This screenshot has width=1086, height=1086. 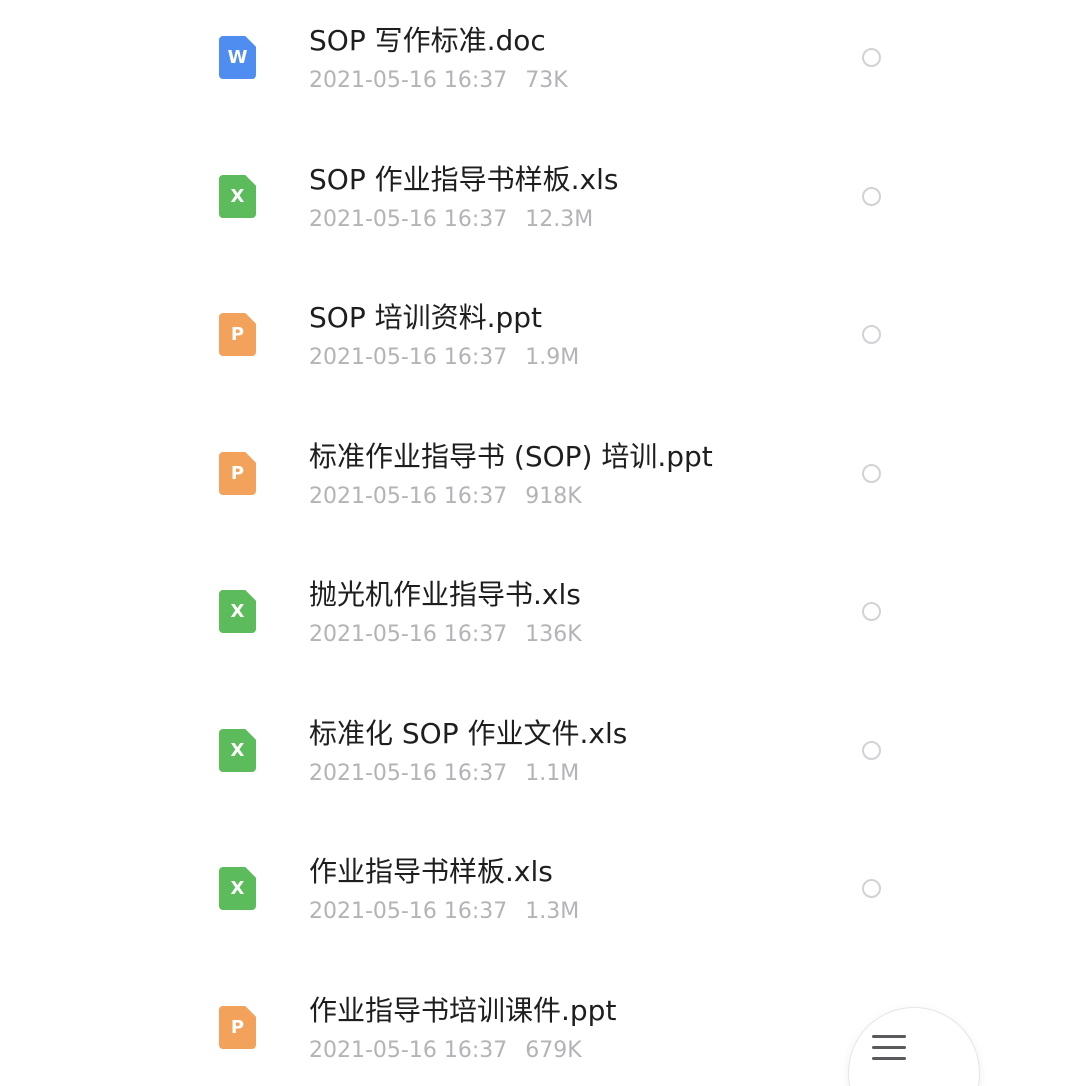 What do you see at coordinates (237, 57) in the screenshot?
I see `word-doc-icon: W` at bounding box center [237, 57].